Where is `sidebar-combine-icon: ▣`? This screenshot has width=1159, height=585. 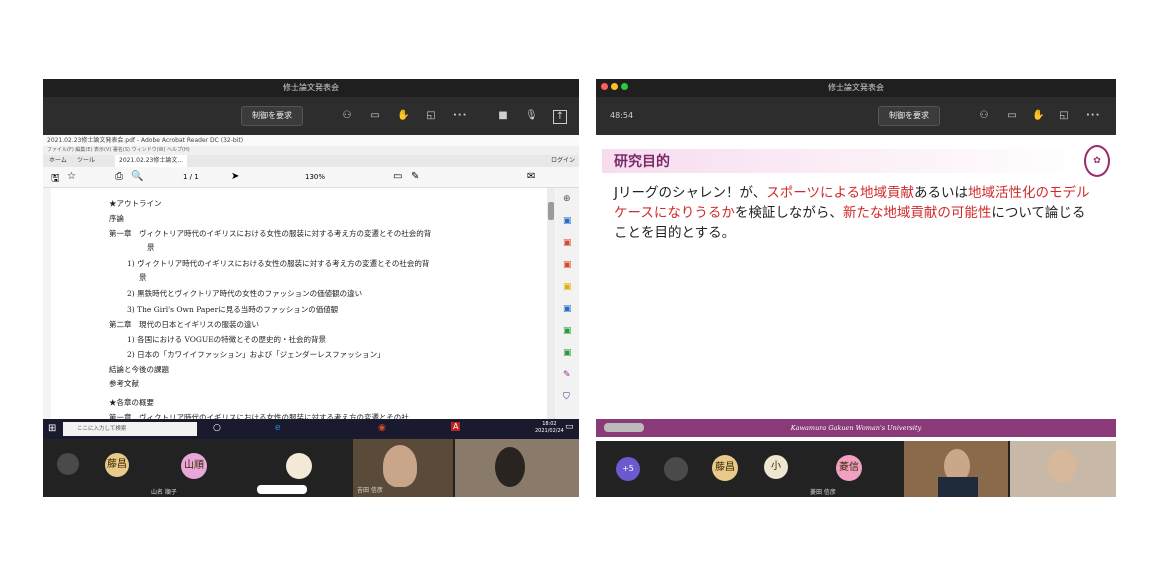
sidebar-combine-icon: ▣ is located at coordinates (567, 309).